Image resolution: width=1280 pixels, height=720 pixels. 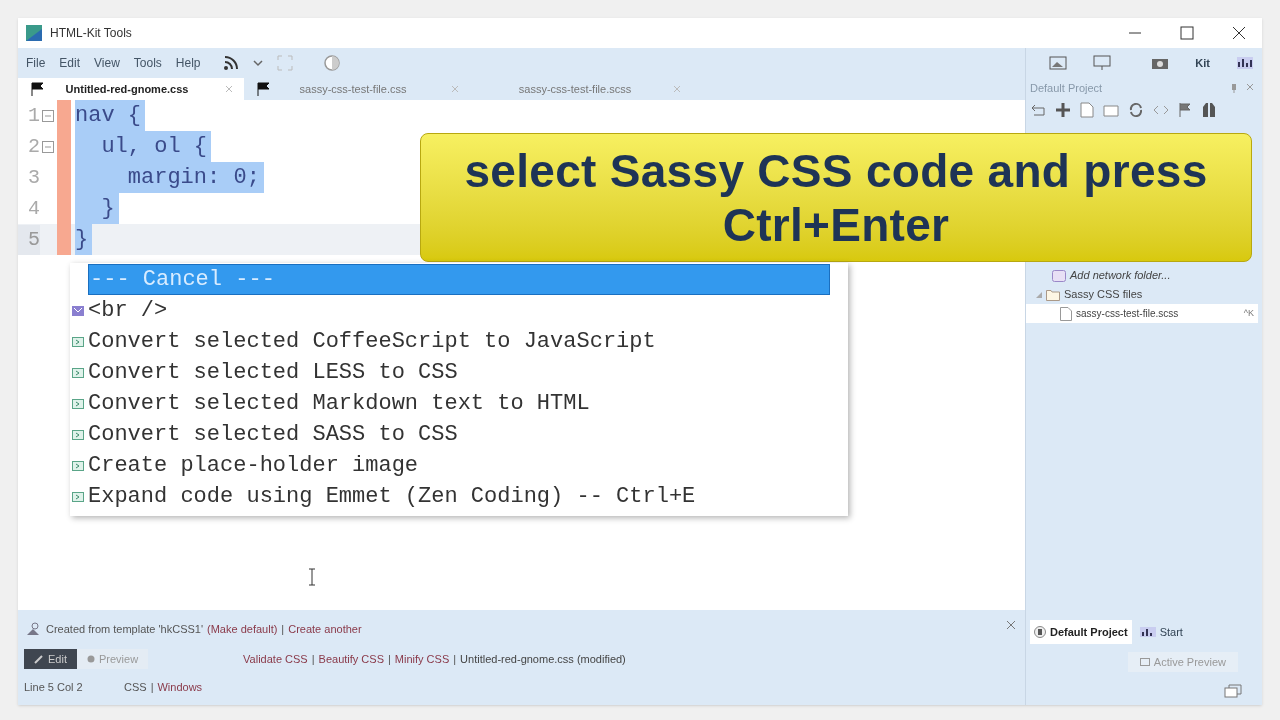 I want to click on panel-tab: Start, so click(x=1161, y=632).